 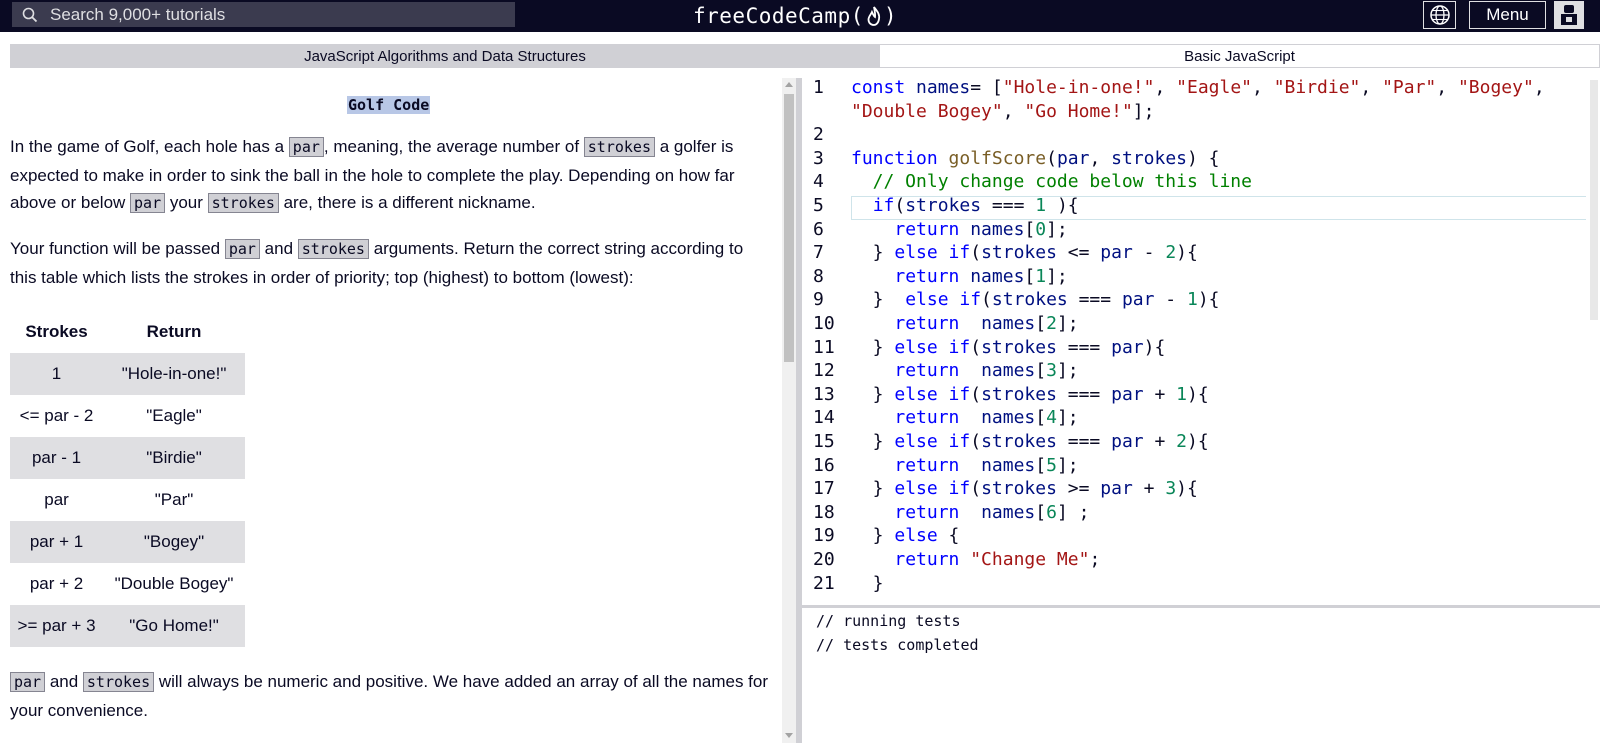 What do you see at coordinates (964, 466) in the screenshot?
I see `code-text: return names[5];` at bounding box center [964, 466].